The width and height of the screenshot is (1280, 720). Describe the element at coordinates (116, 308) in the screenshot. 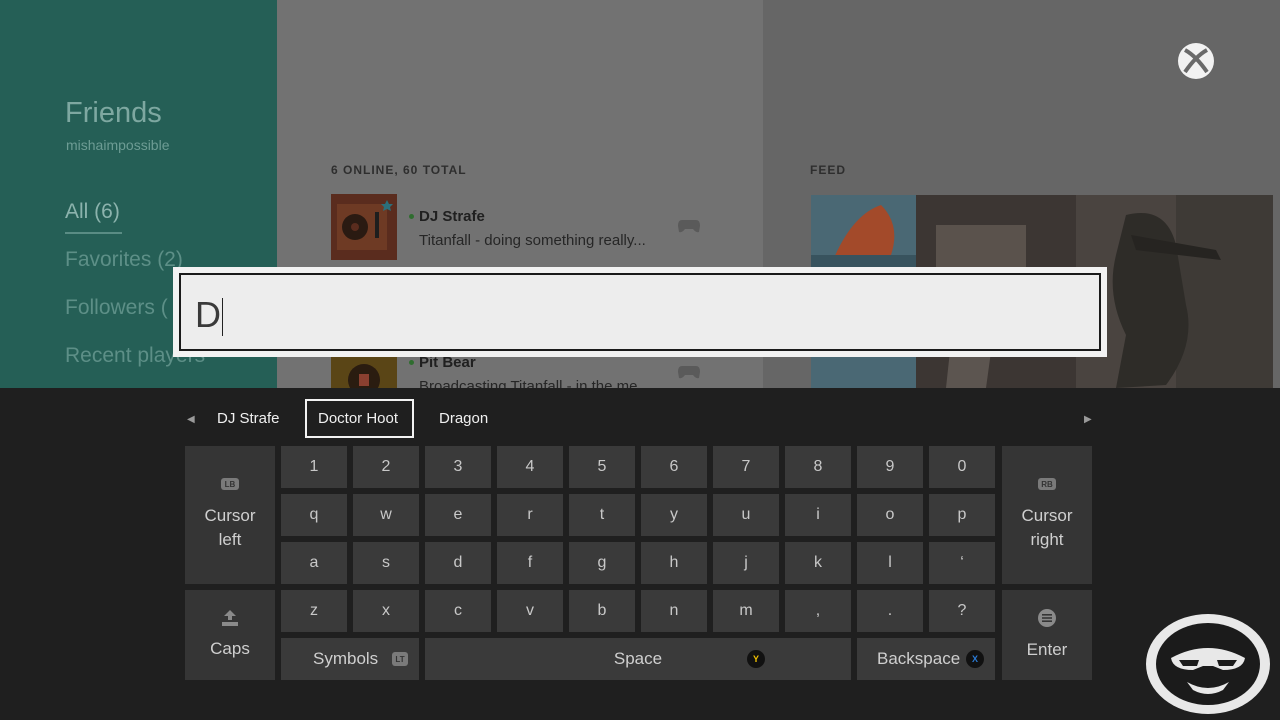

I see `filter-followers: Followers (` at that location.